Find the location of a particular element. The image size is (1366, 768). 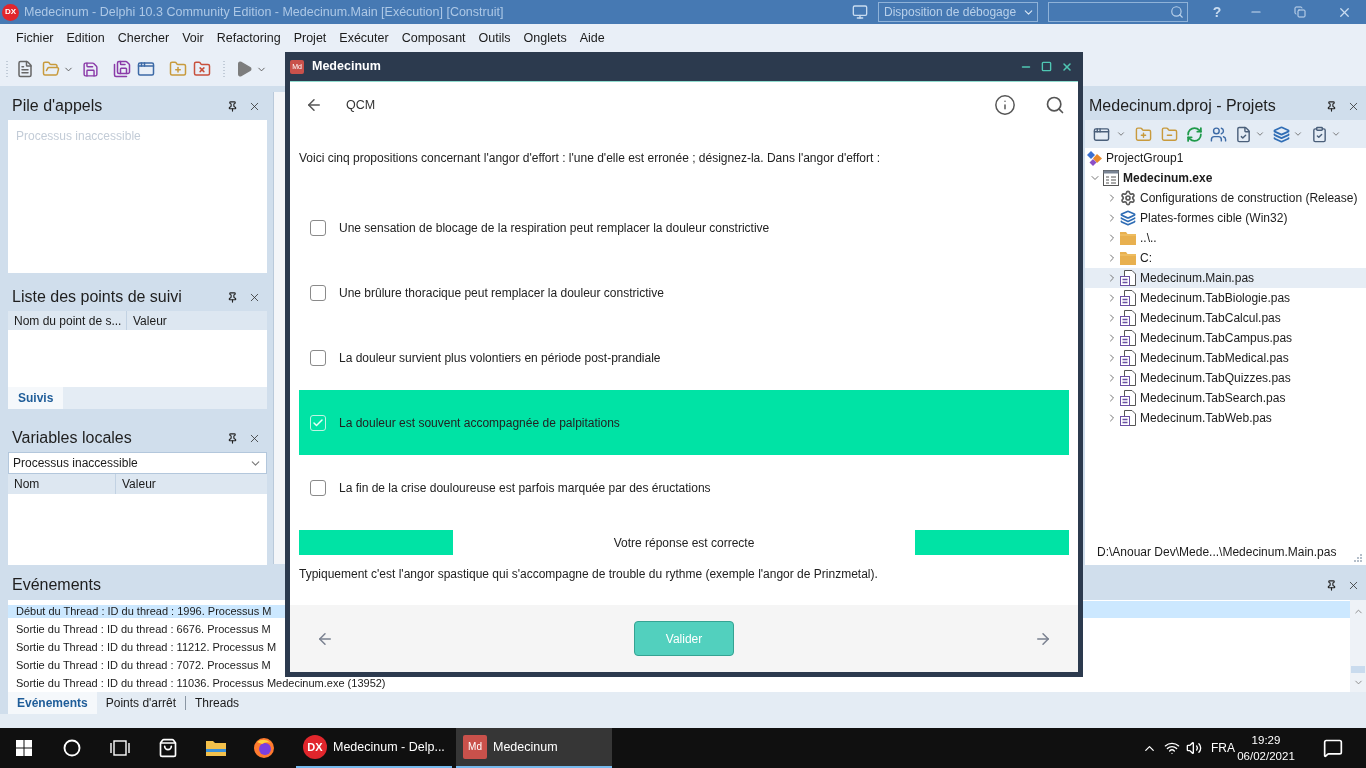

tree-item: Medecinum.TabMedical.pas is located at coordinates (1225, 358).